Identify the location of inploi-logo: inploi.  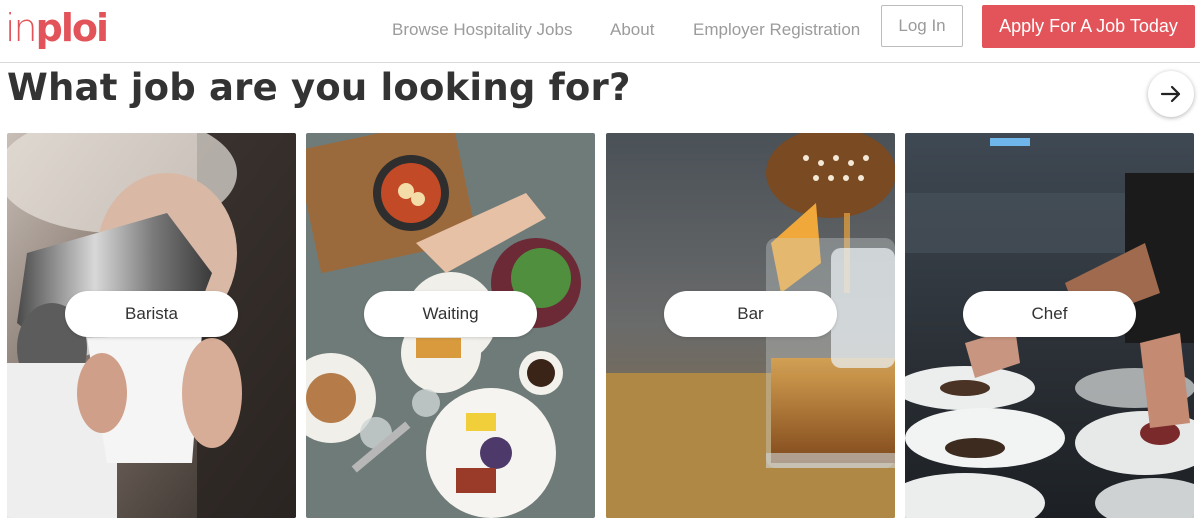
(57, 28).